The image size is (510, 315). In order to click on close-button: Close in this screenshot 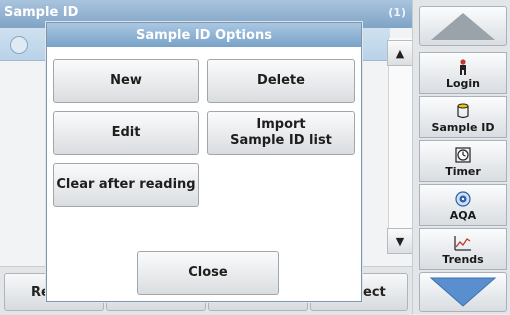, I will do `click(208, 273)`.